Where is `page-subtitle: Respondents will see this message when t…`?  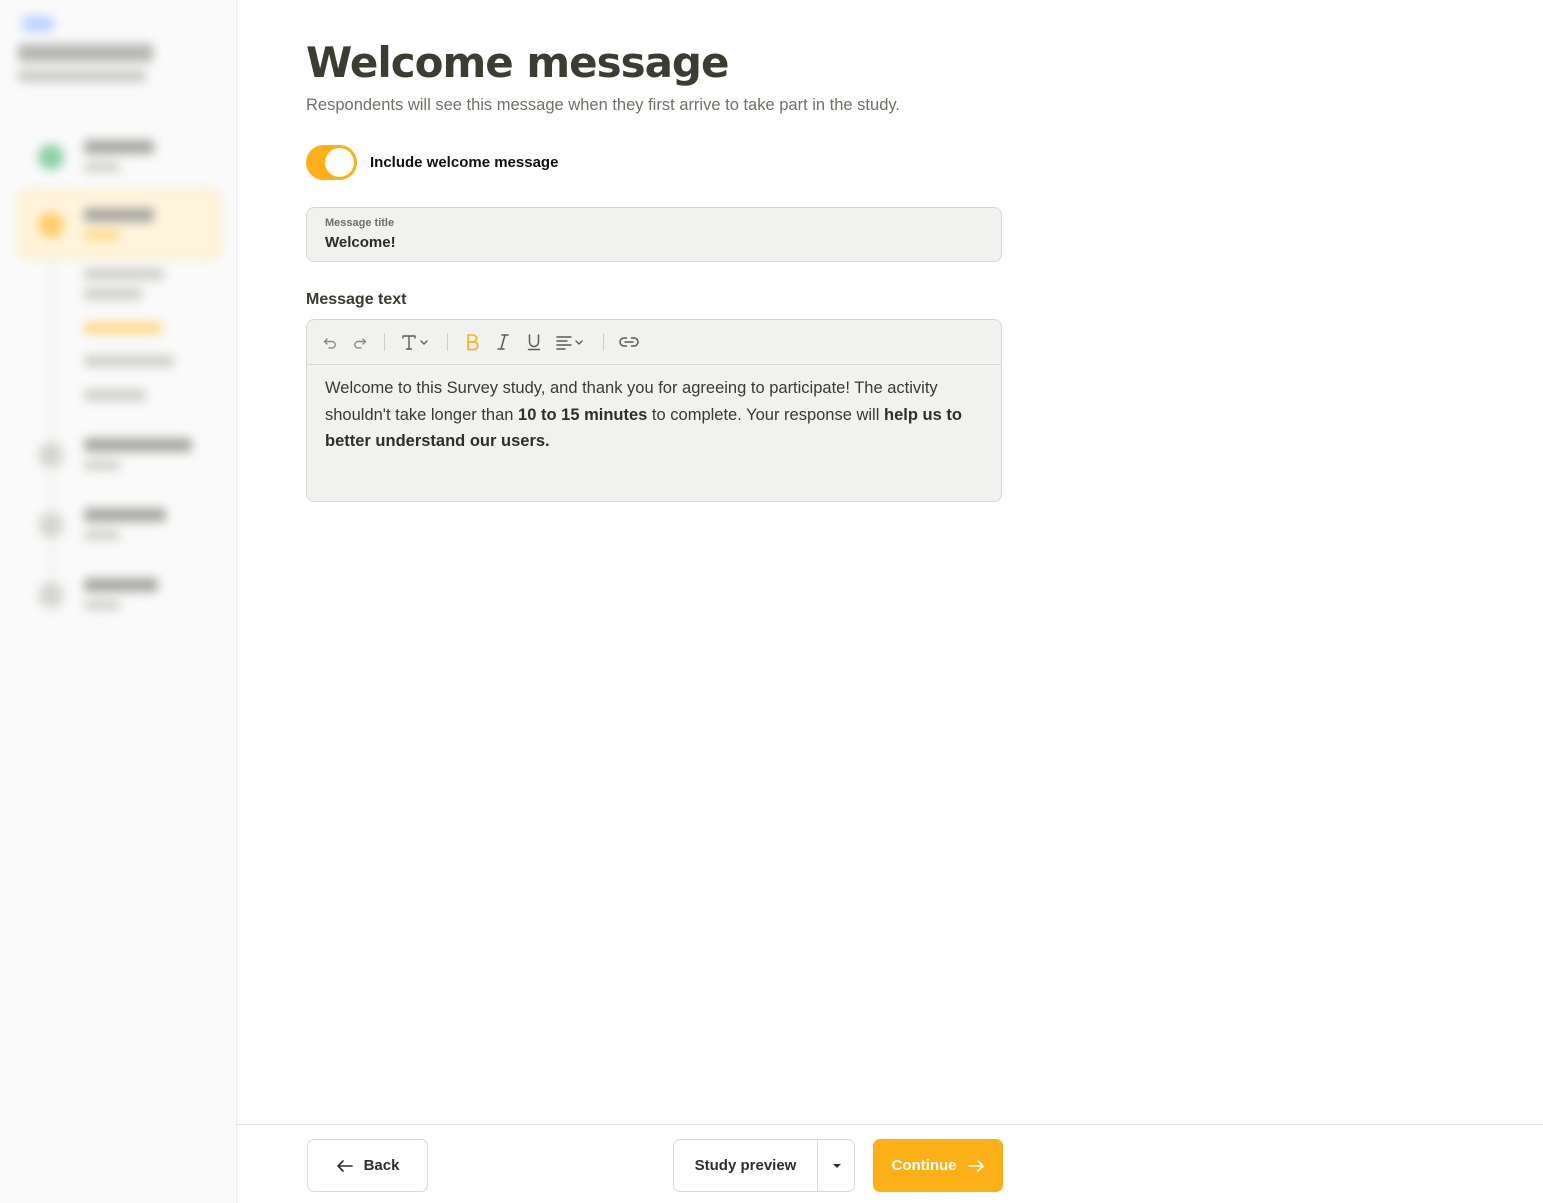 page-subtitle: Respondents will see this message when t… is located at coordinates (603, 105).